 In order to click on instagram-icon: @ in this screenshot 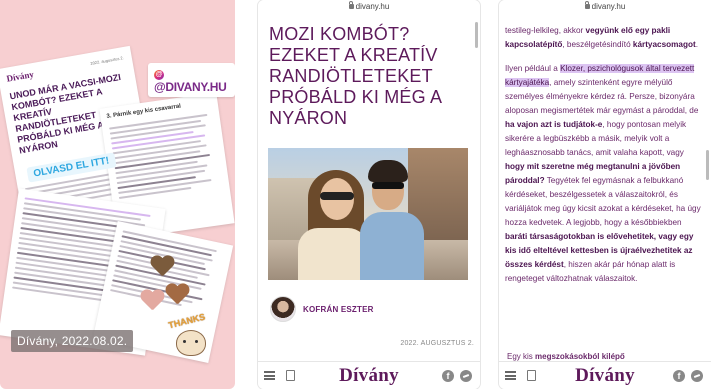, I will do `click(159, 75)`.